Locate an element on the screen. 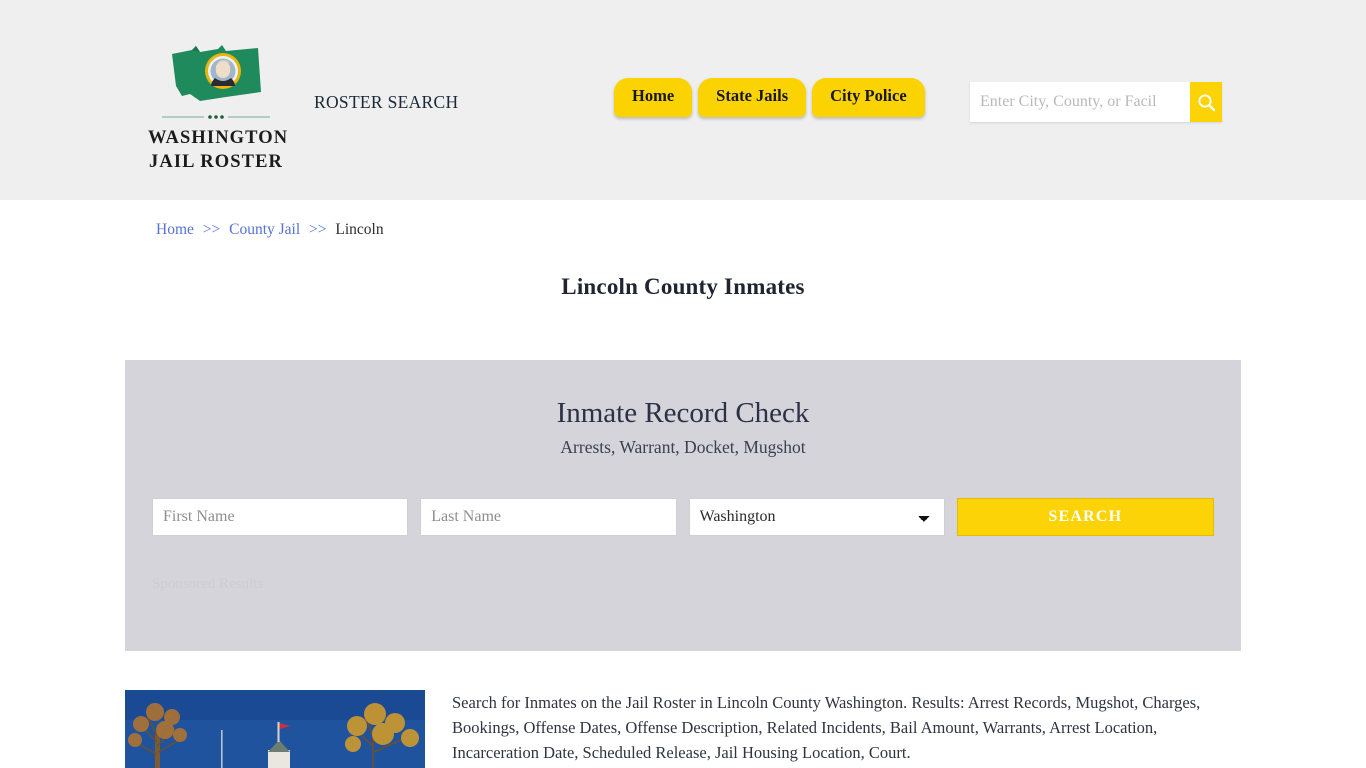 The height and width of the screenshot is (768, 1366). header-search is located at coordinates (1096, 102).